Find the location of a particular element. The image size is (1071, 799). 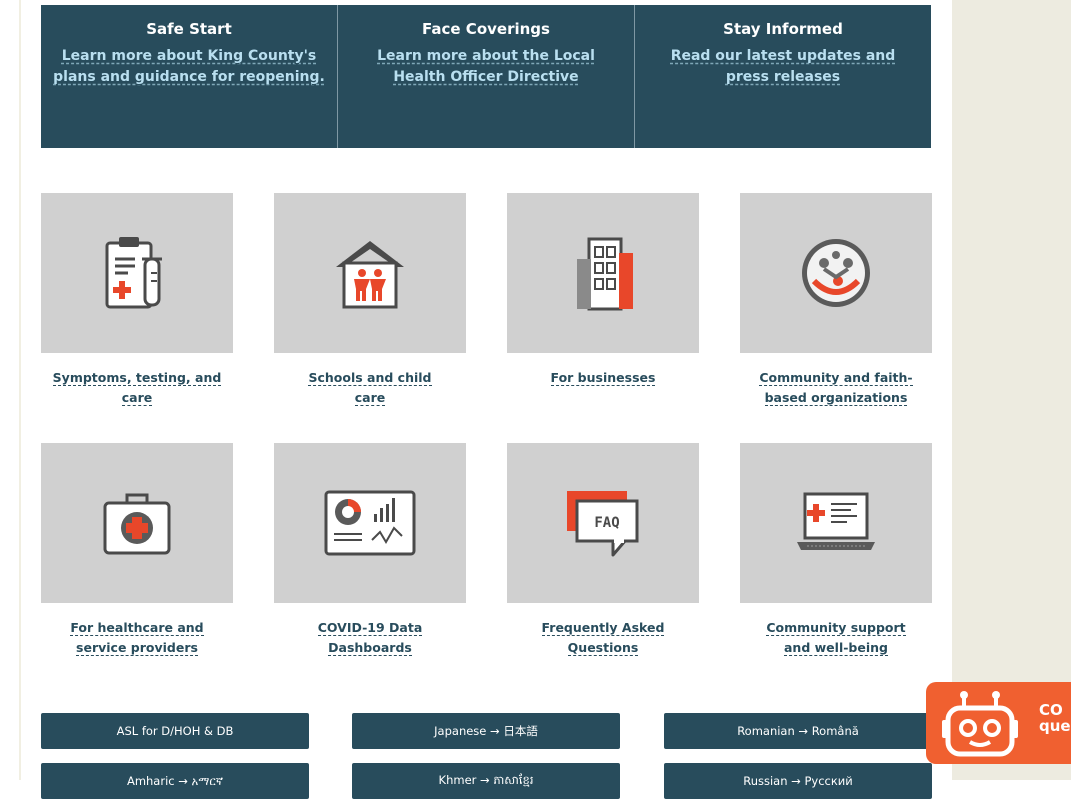

community-icon is located at coordinates (836, 273).